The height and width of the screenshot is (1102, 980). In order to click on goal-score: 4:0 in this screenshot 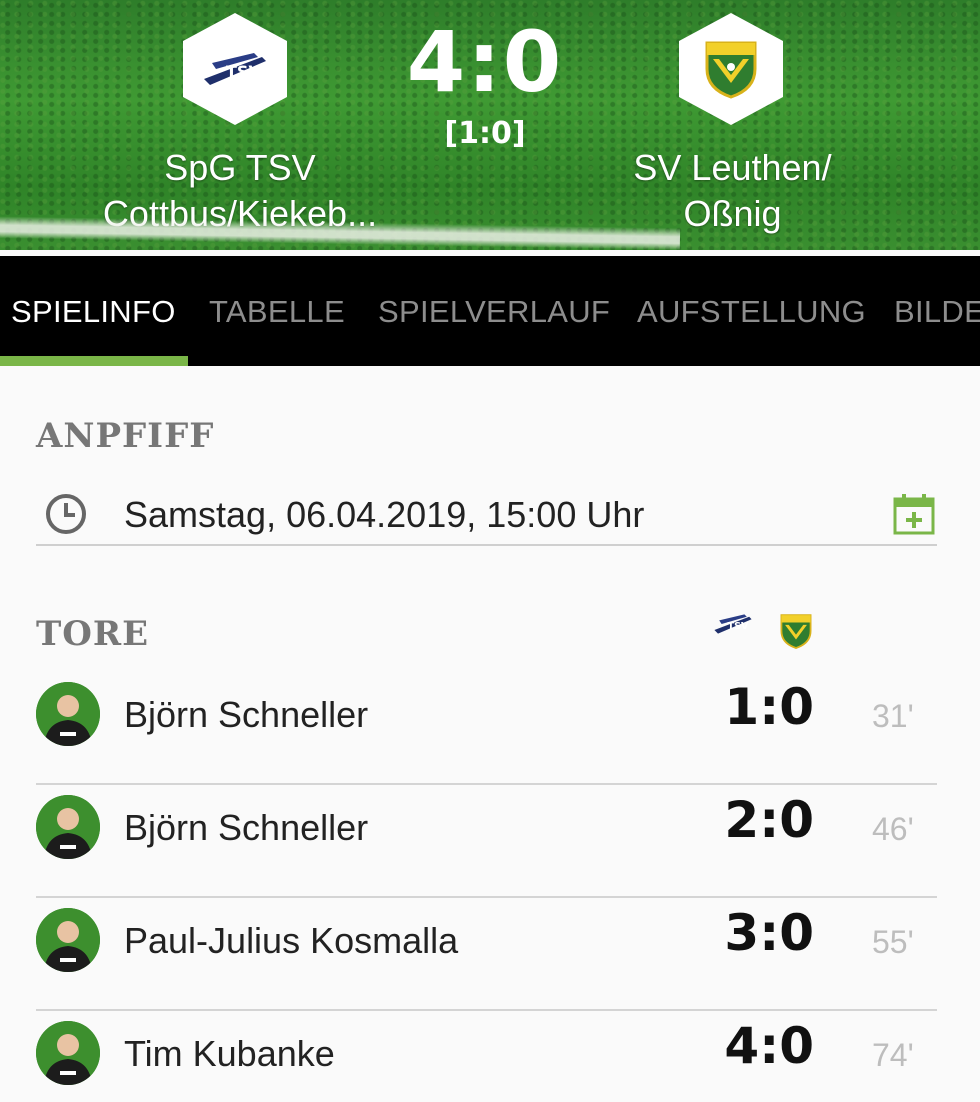, I will do `click(769, 1046)`.